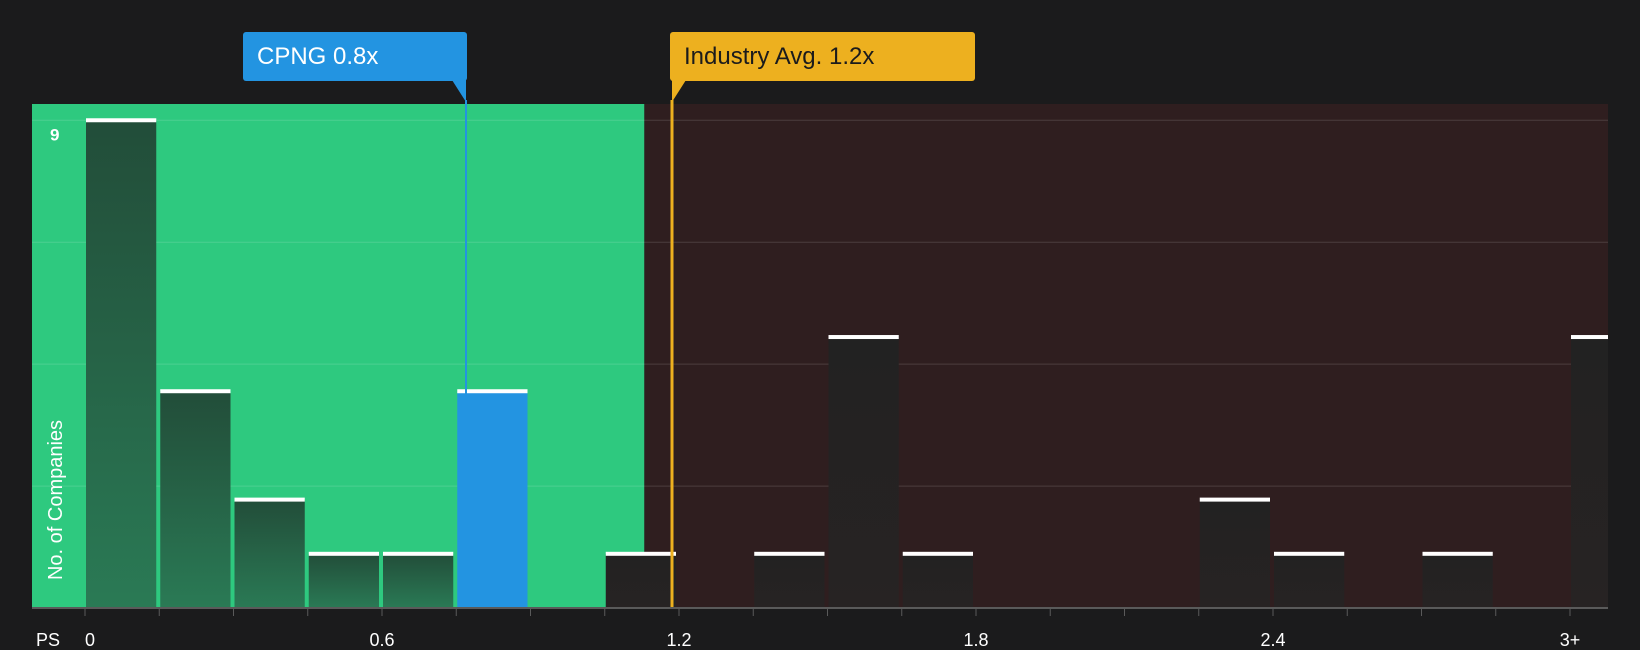  I want to click on histogram-bar-company, so click(492, 499).